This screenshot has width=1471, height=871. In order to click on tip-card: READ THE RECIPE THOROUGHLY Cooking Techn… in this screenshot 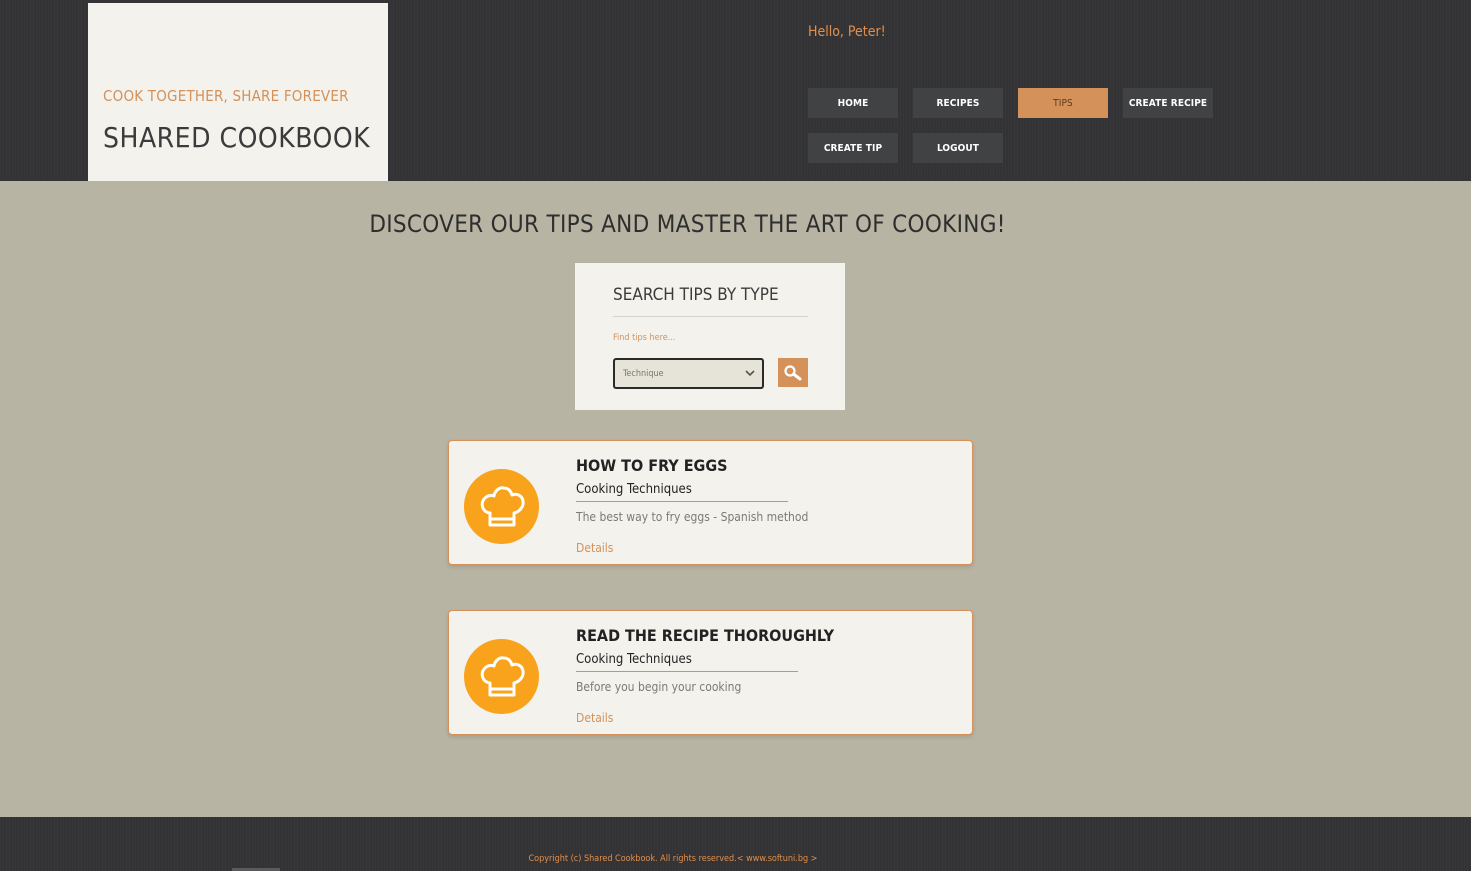, I will do `click(710, 672)`.